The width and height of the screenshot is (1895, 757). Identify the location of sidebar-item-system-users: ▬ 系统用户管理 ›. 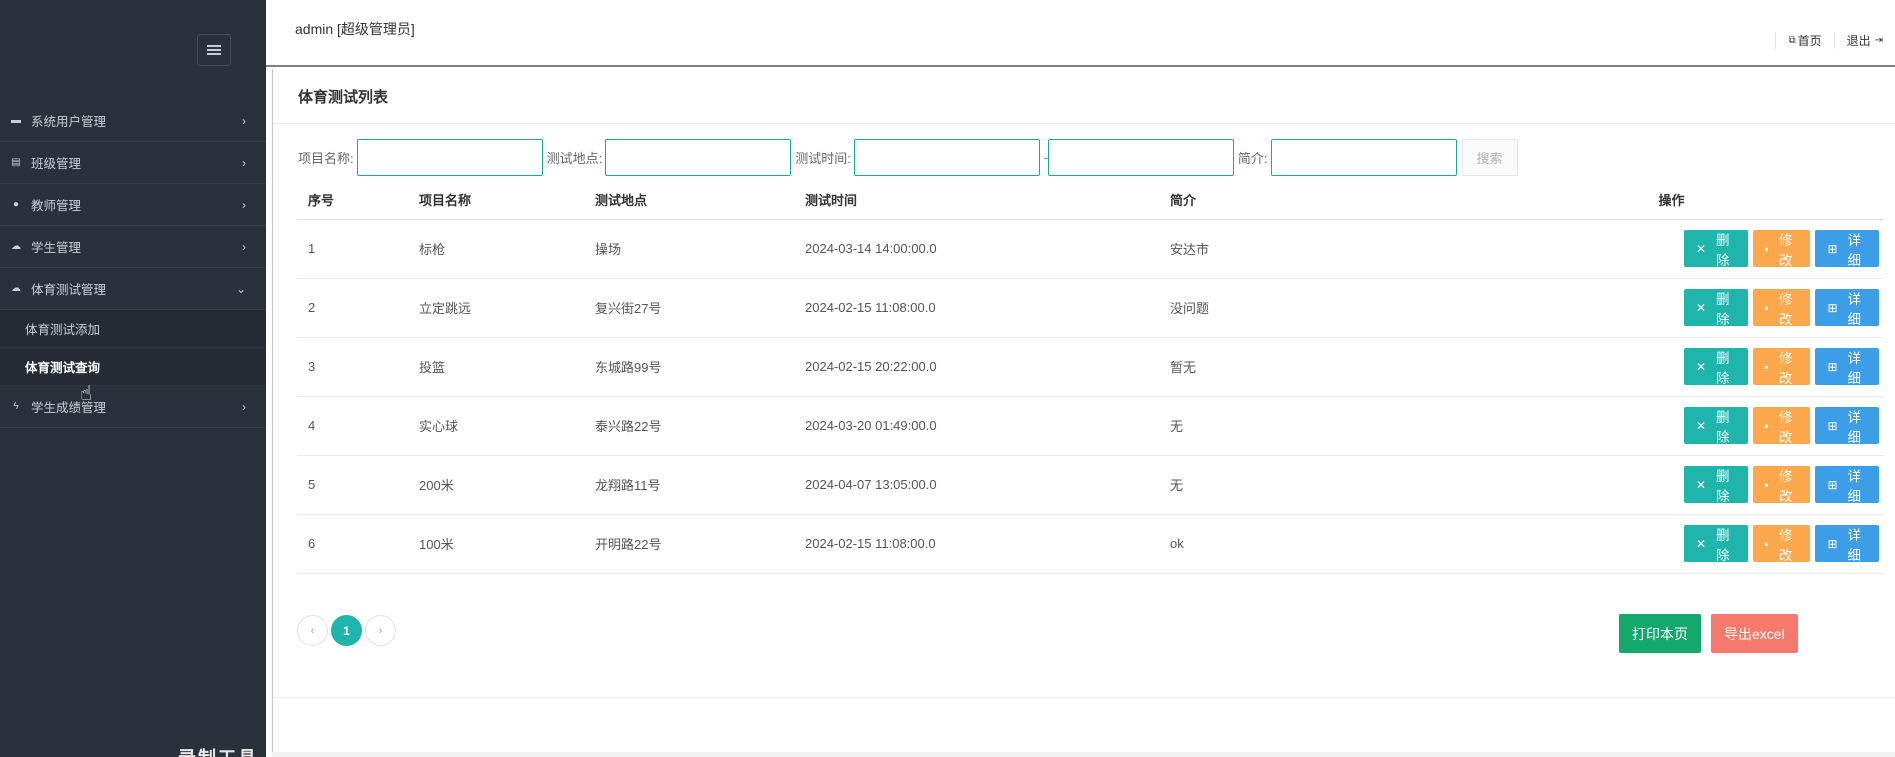
(133, 121).